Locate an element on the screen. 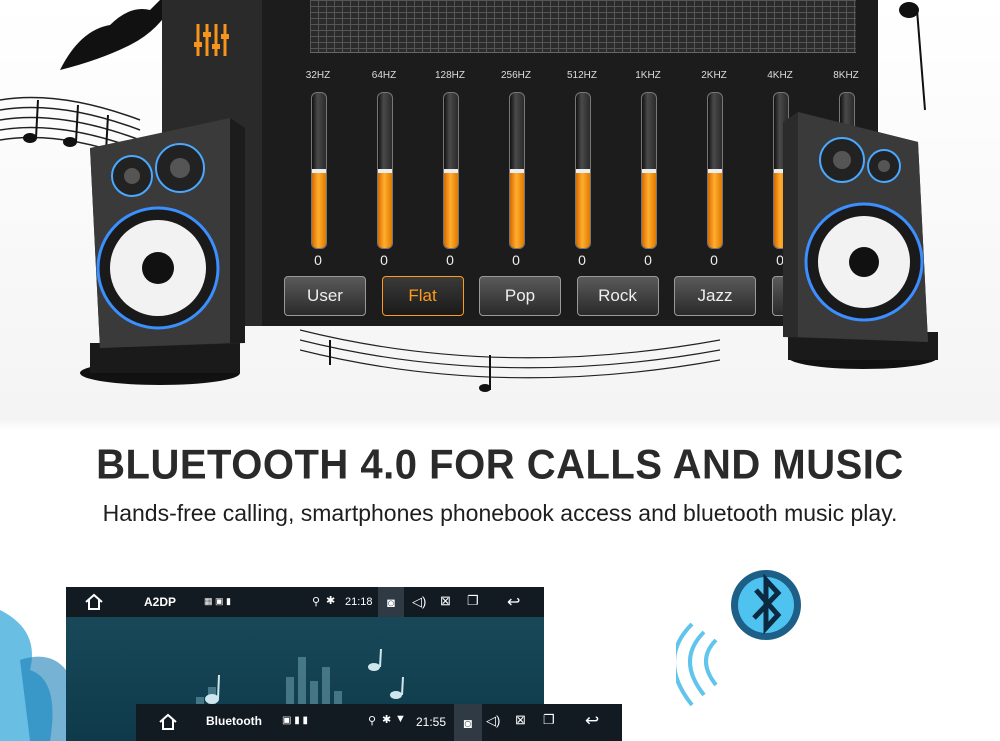 This screenshot has height=741, width=1000. clock: 21:18 is located at coordinates (359, 602).